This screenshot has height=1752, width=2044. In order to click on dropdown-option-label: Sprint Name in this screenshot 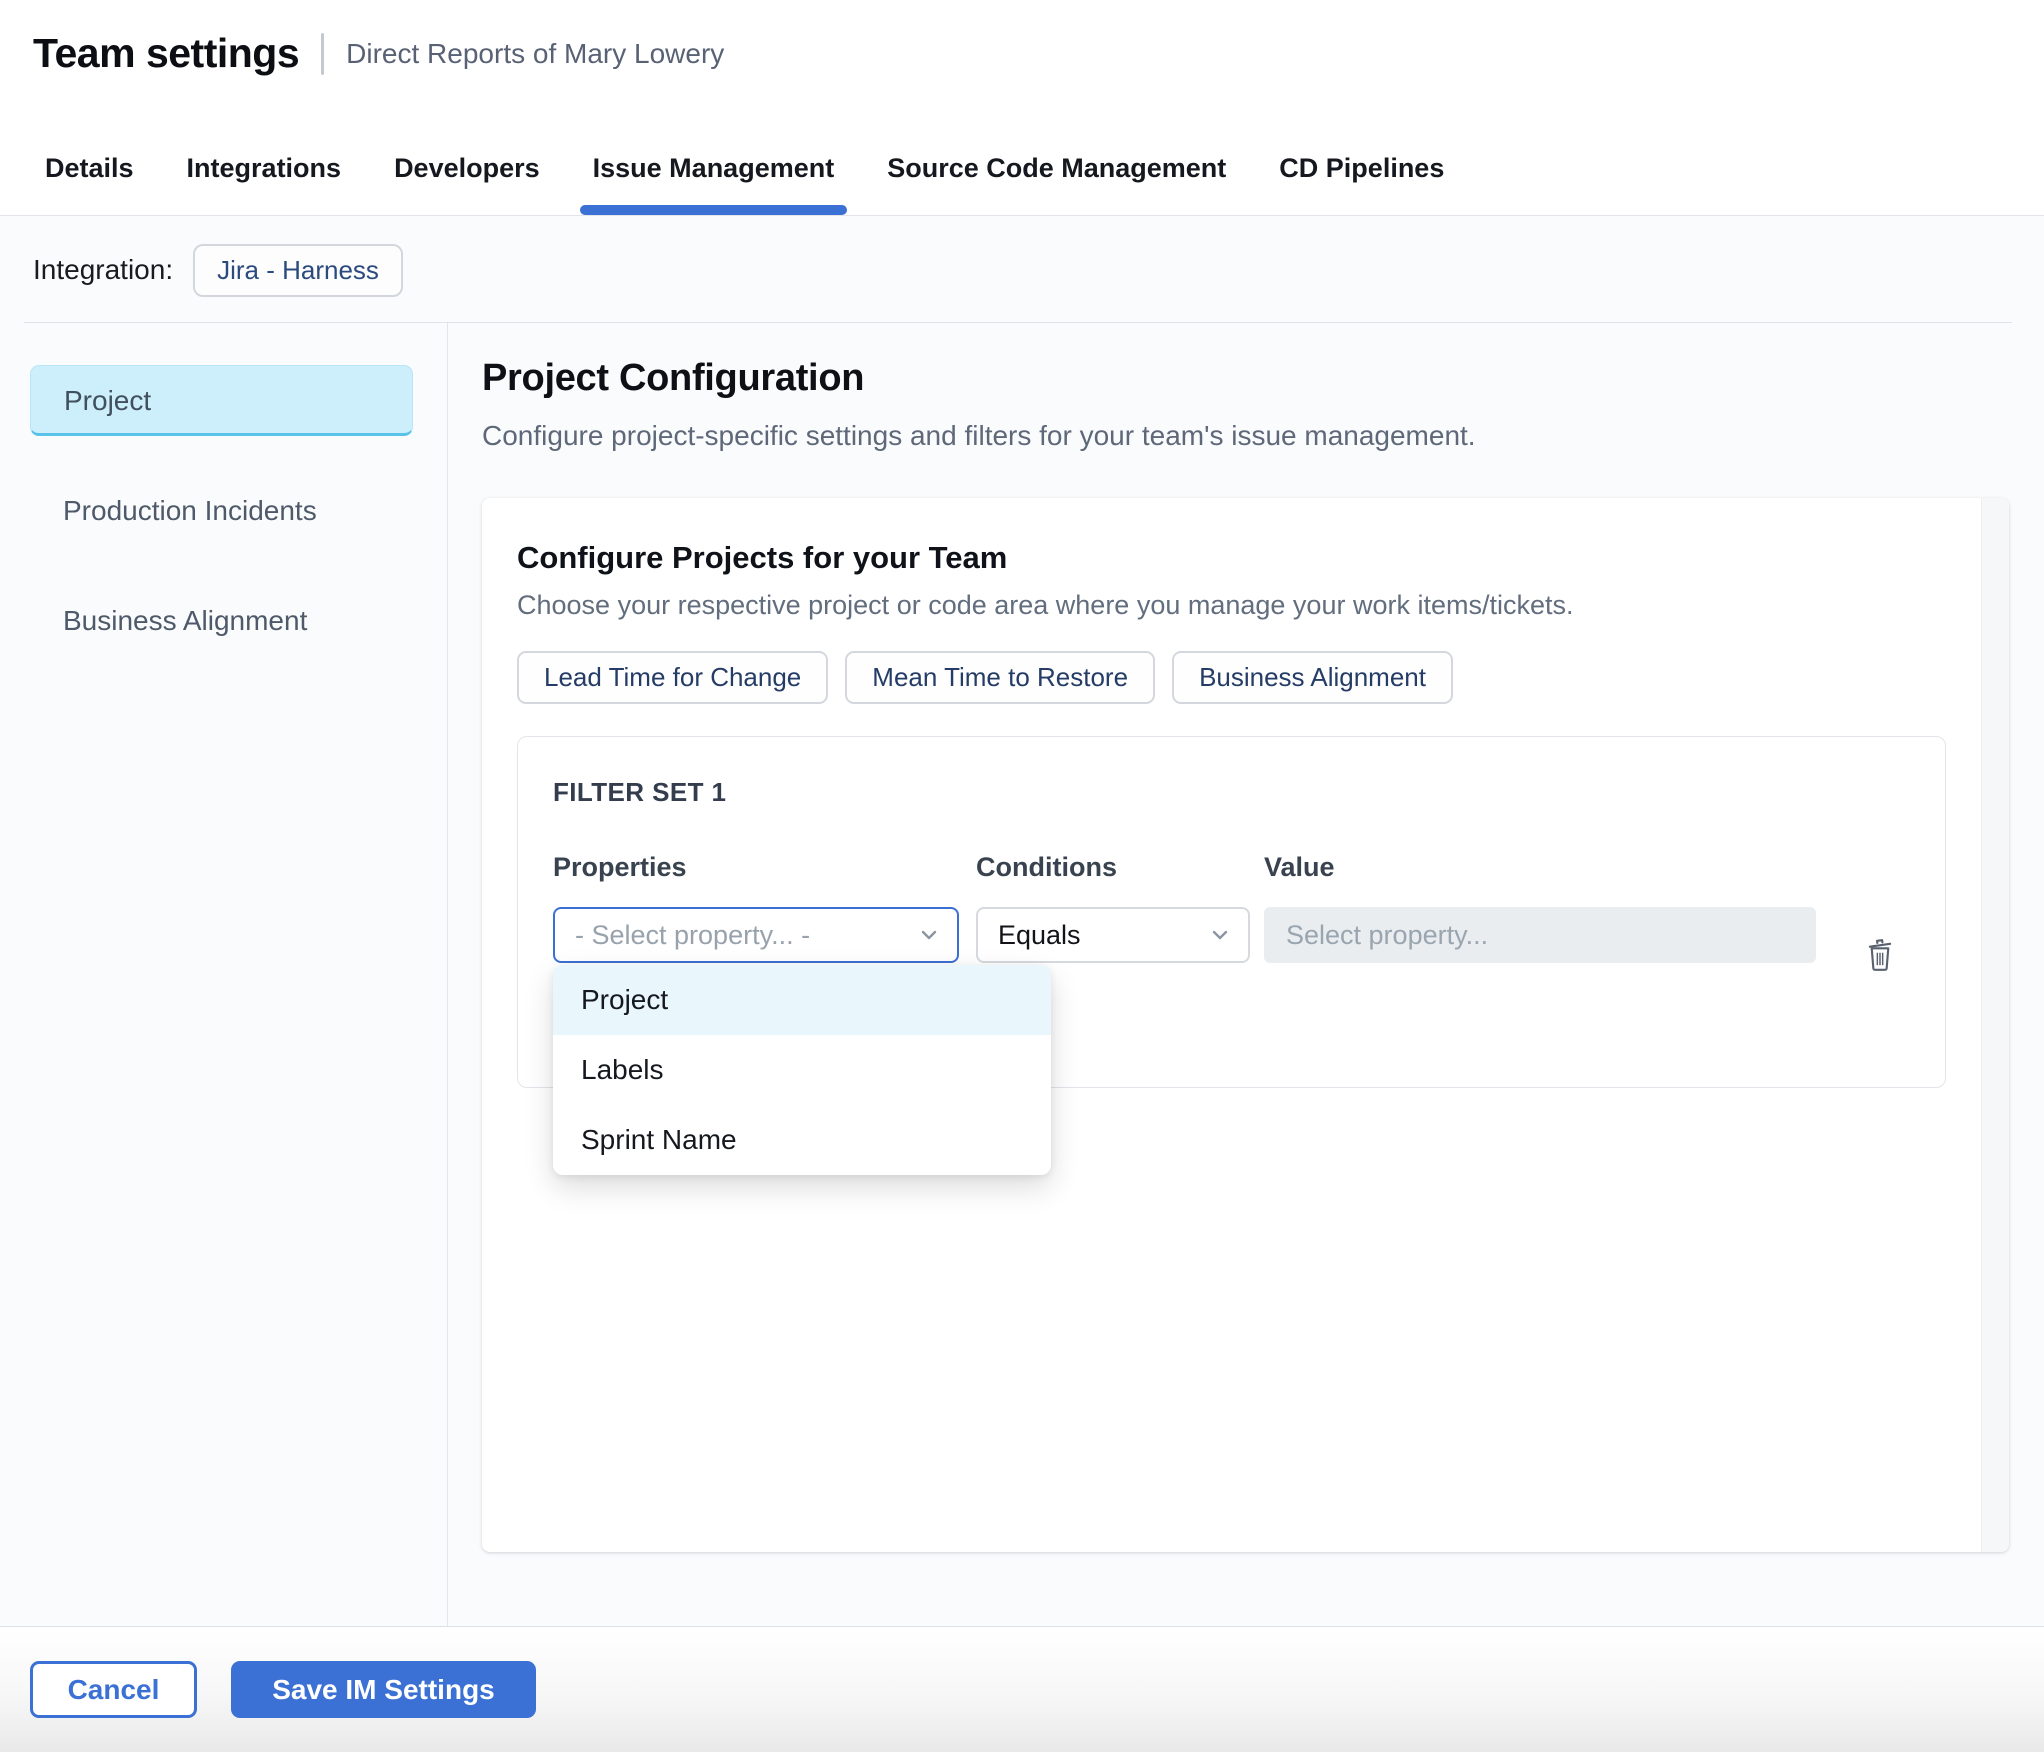, I will do `click(659, 1139)`.